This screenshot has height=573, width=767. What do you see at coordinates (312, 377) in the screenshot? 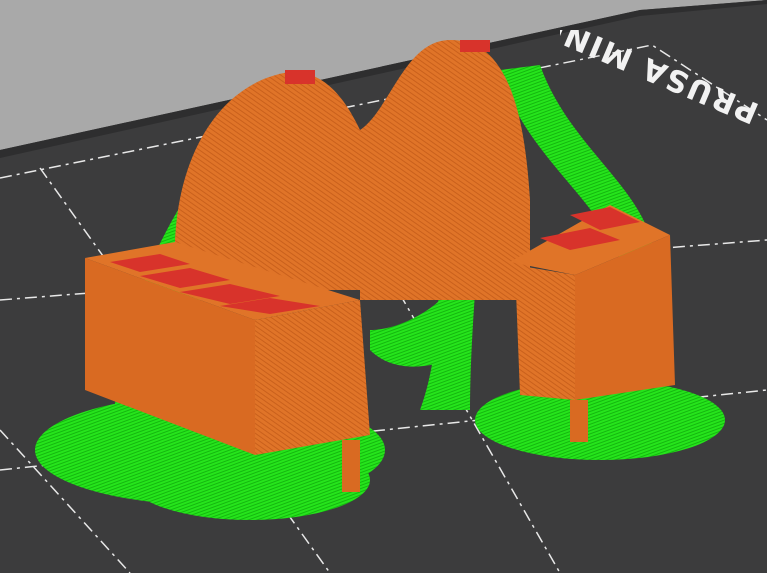
I see `left-block-side` at bounding box center [312, 377].